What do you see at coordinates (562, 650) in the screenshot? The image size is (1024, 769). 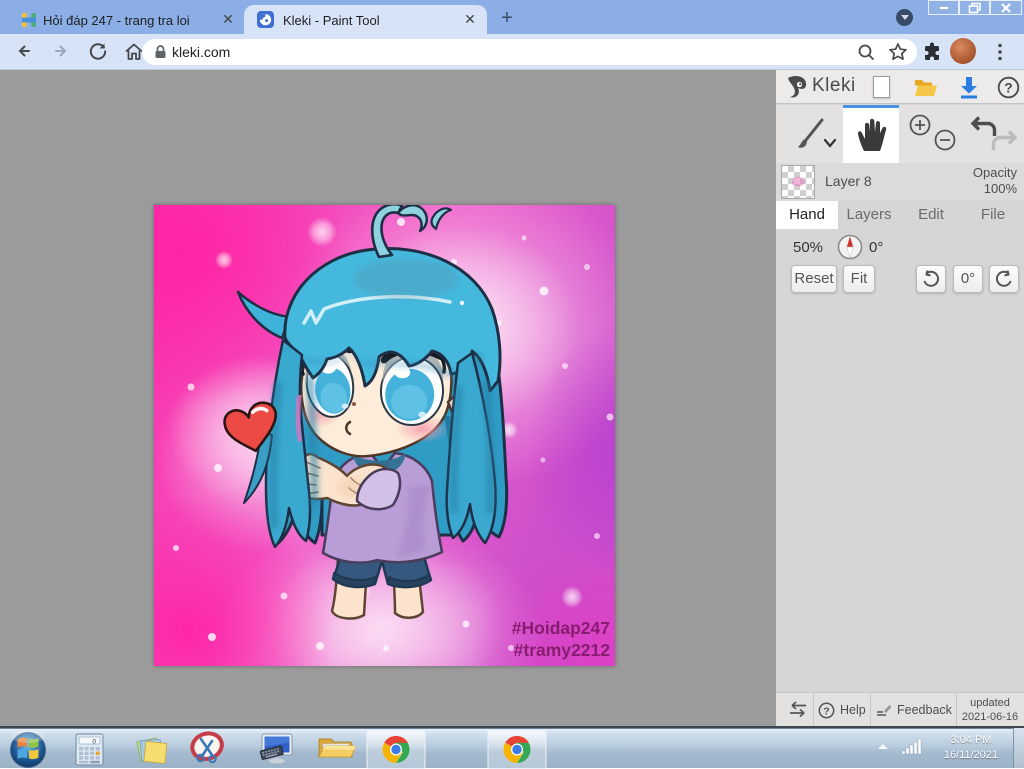 I see `svg-text: #tramy2212` at bounding box center [562, 650].